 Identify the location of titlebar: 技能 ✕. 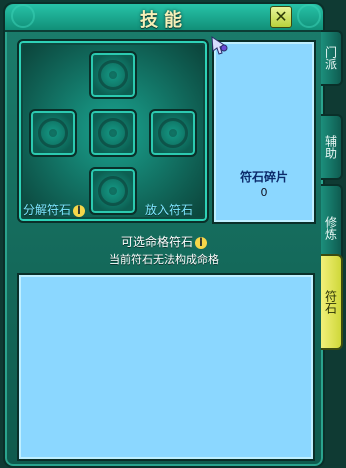
(164, 18).